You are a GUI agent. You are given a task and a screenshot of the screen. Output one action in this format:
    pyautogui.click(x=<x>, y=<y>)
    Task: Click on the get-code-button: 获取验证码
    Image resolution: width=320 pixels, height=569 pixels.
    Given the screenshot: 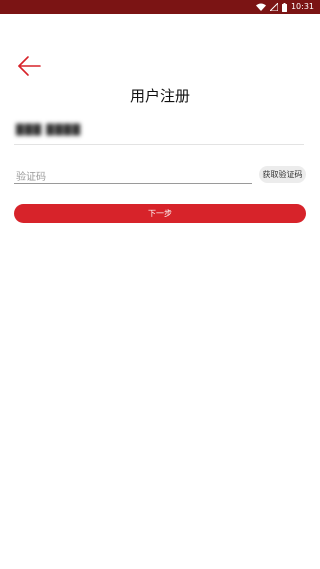 What is the action you would take?
    pyautogui.click(x=282, y=174)
    